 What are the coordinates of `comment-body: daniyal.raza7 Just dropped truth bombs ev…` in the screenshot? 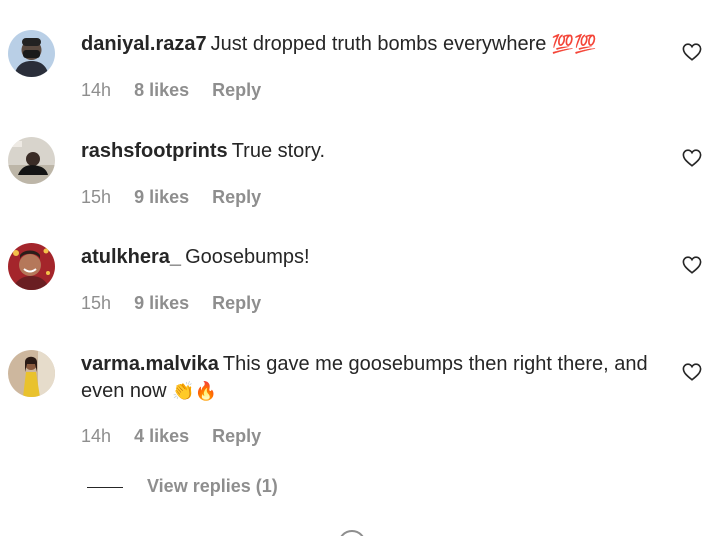 It's located at (376, 44).